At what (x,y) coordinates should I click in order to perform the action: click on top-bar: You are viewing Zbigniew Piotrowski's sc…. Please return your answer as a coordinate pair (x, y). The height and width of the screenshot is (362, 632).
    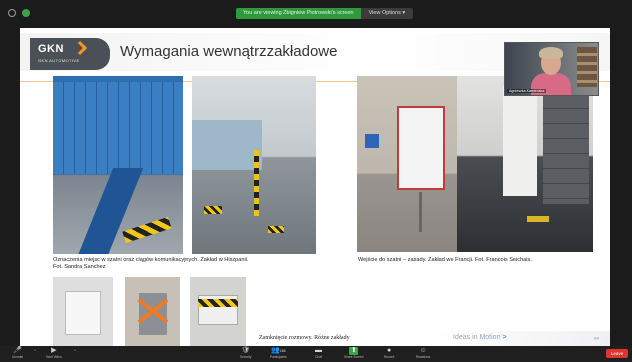
    Looking at the image, I should click on (316, 13).